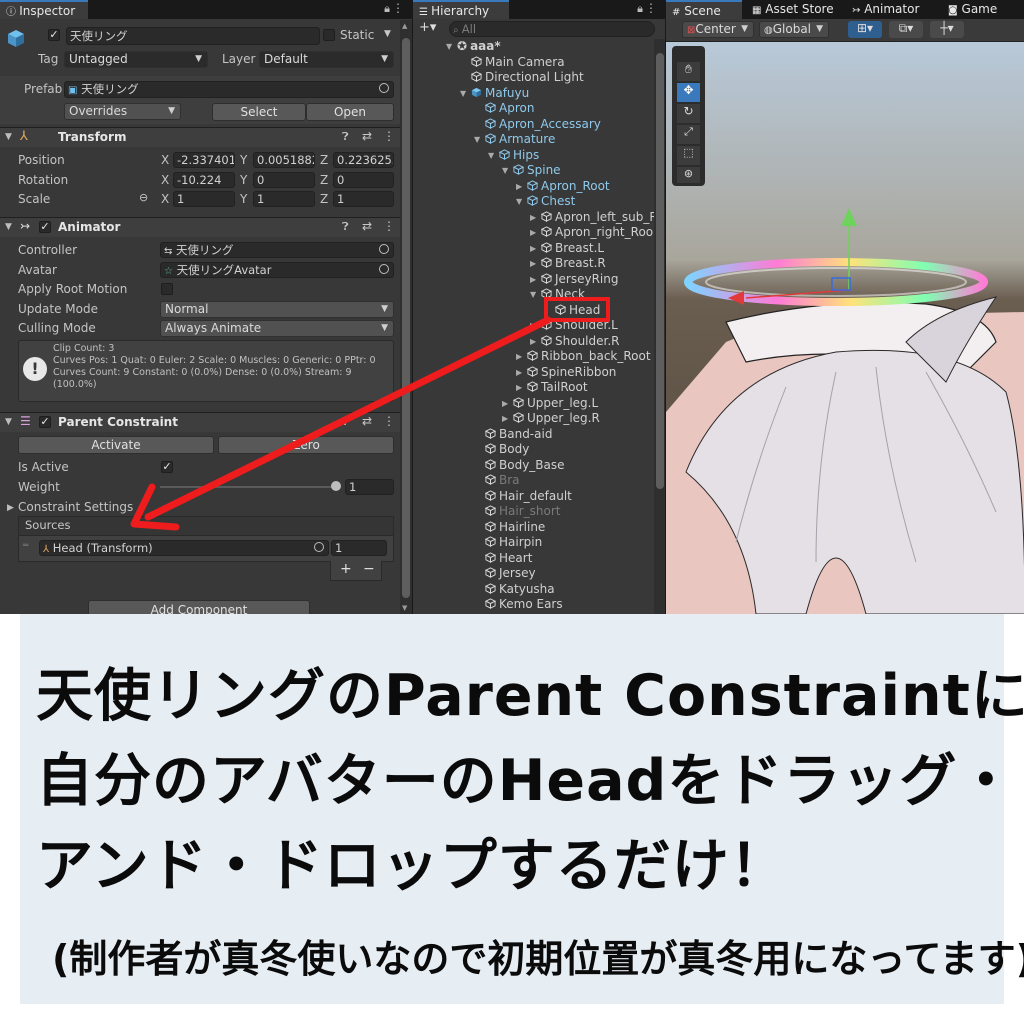  What do you see at coordinates (184, 548) in the screenshot?
I see `source-transform-field: ⅄ Head (Transform)` at bounding box center [184, 548].